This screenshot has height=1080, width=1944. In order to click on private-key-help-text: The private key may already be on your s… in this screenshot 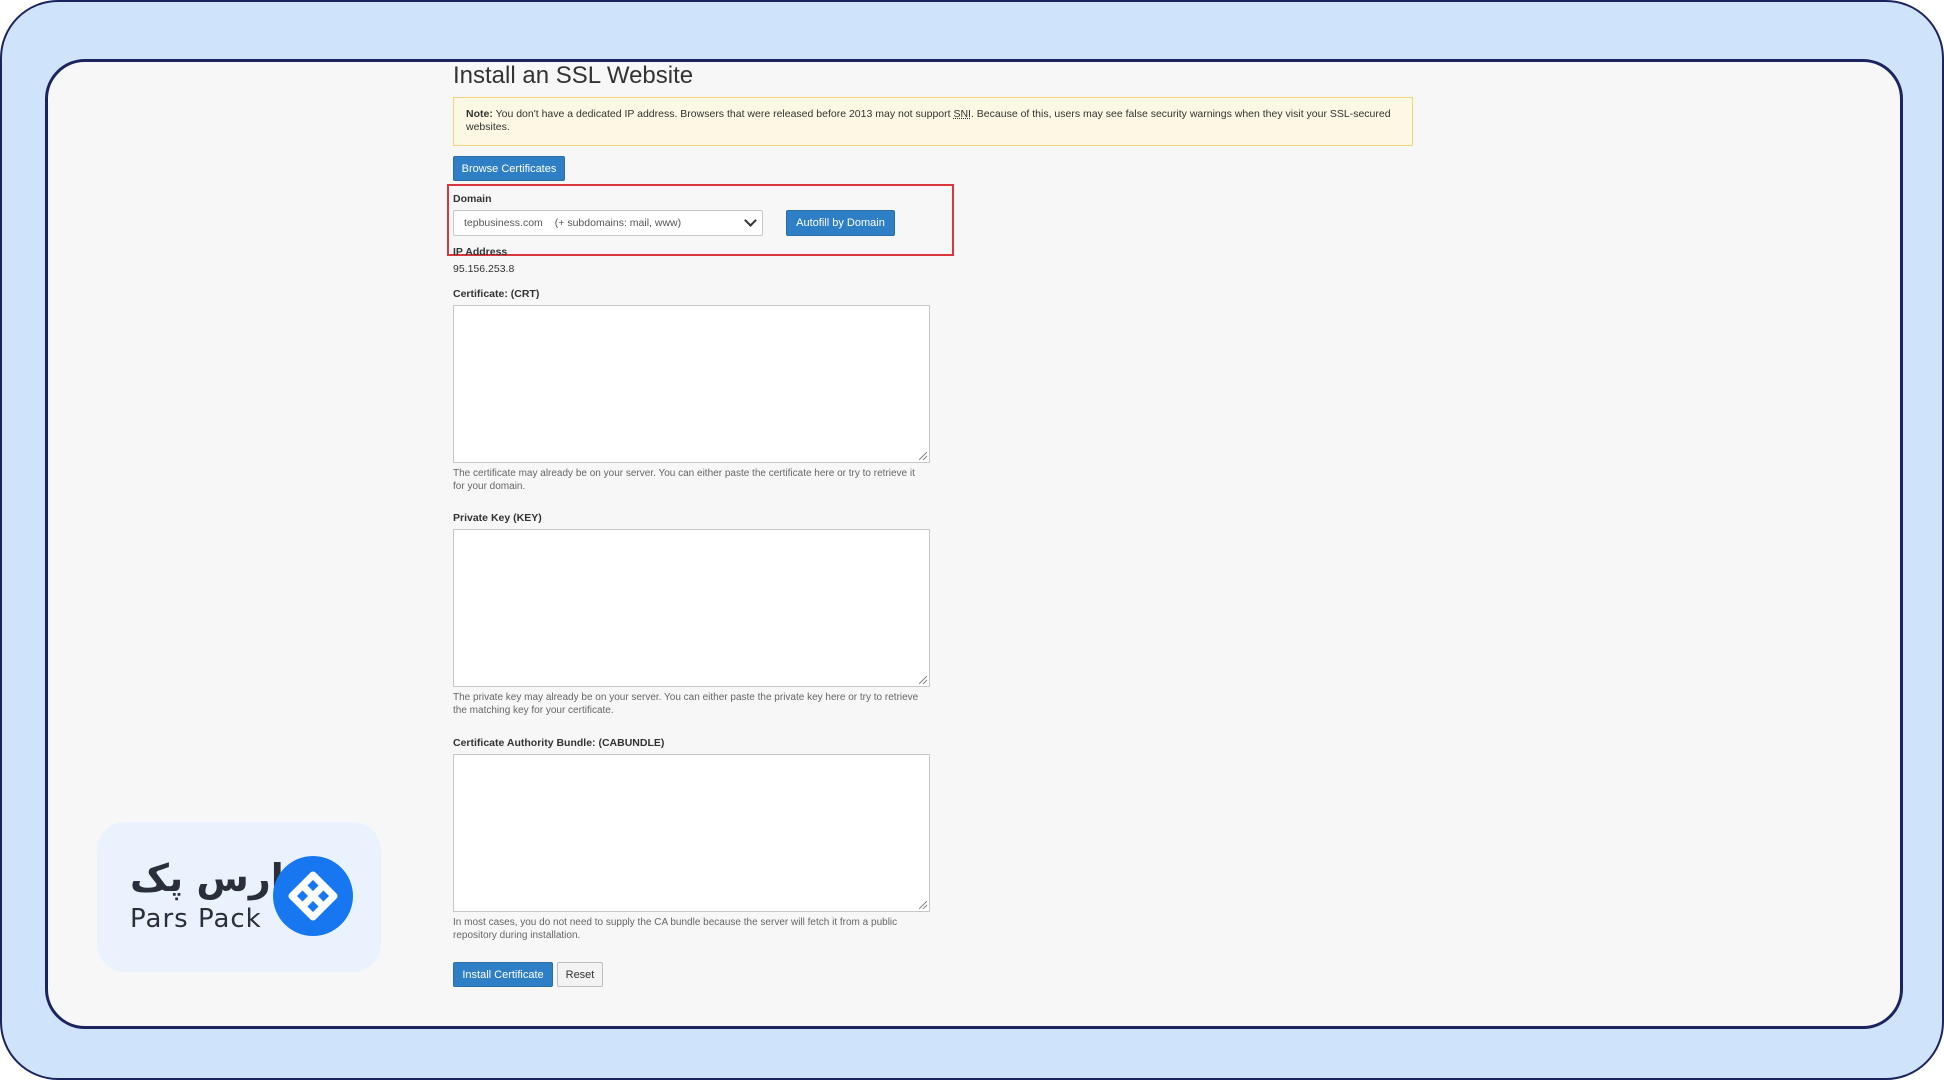, I will do `click(686, 704)`.